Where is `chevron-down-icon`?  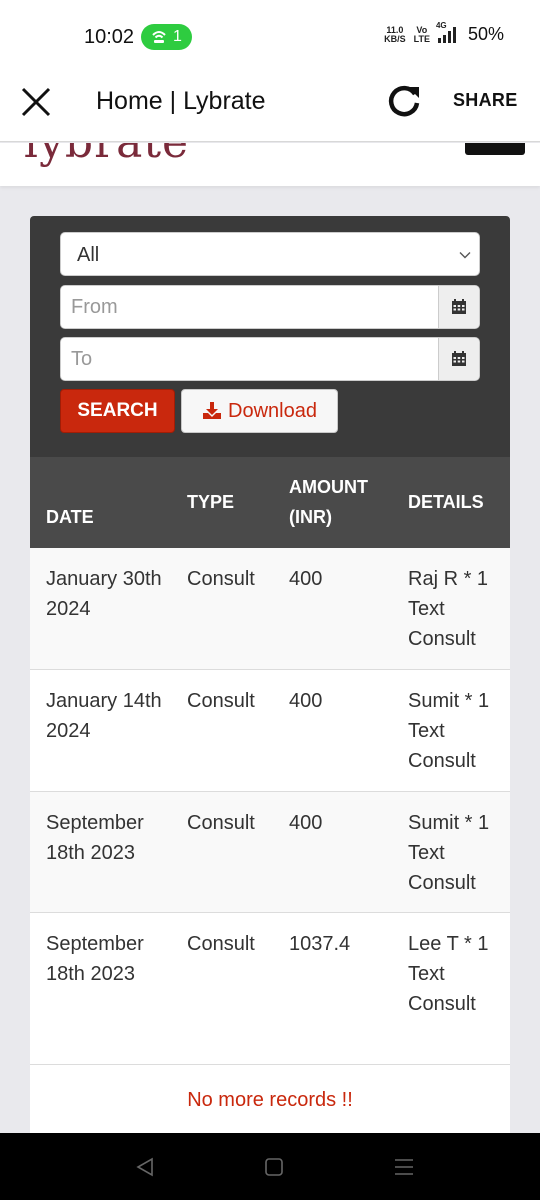
chevron-down-icon is located at coordinates (465, 255).